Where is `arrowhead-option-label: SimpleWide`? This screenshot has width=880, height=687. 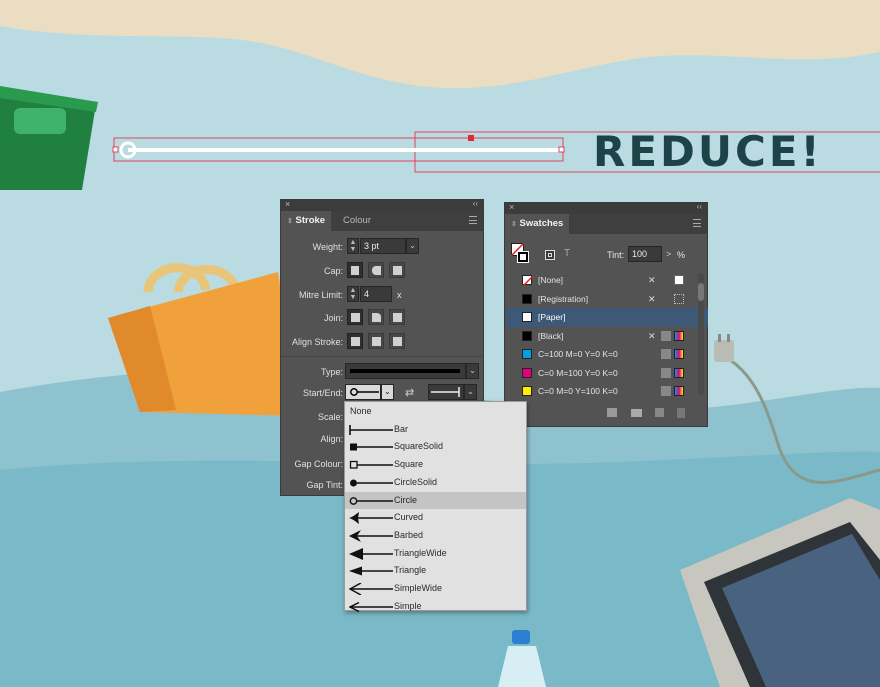
arrowhead-option-label: SimpleWide is located at coordinates (418, 588).